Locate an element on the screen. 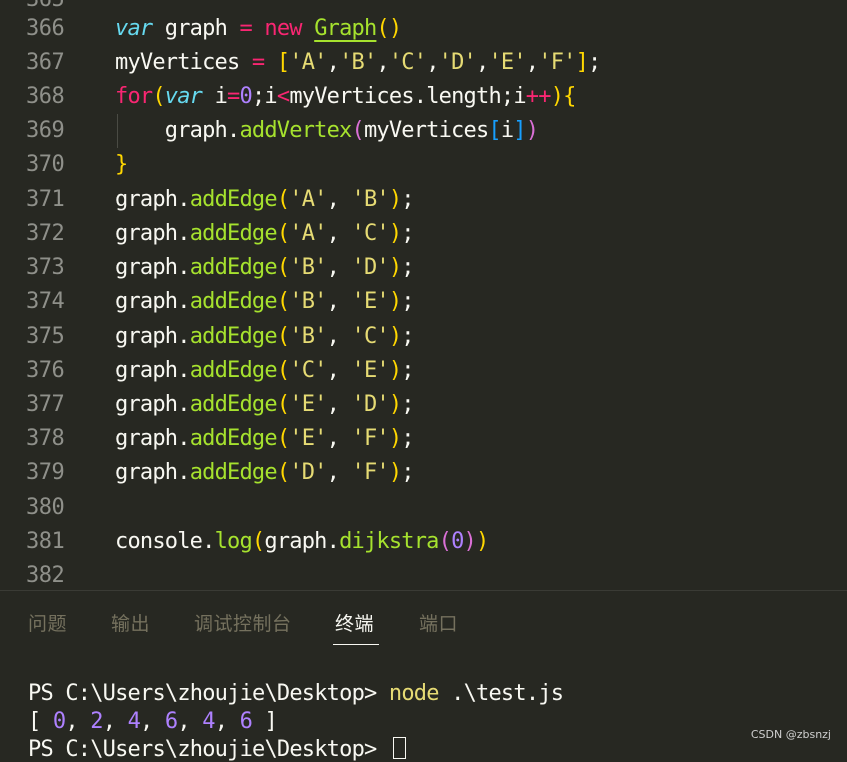  terminal-arg: .\test.js is located at coordinates (507, 693).